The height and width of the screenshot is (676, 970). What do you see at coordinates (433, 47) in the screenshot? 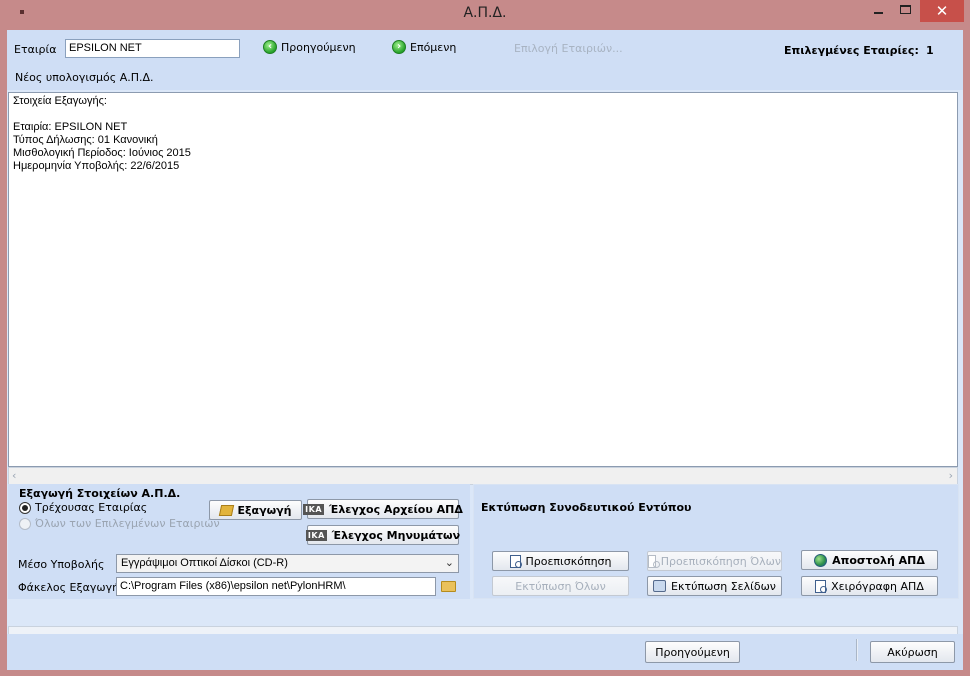
I see `next-company-label: Επόμενη` at bounding box center [433, 47].